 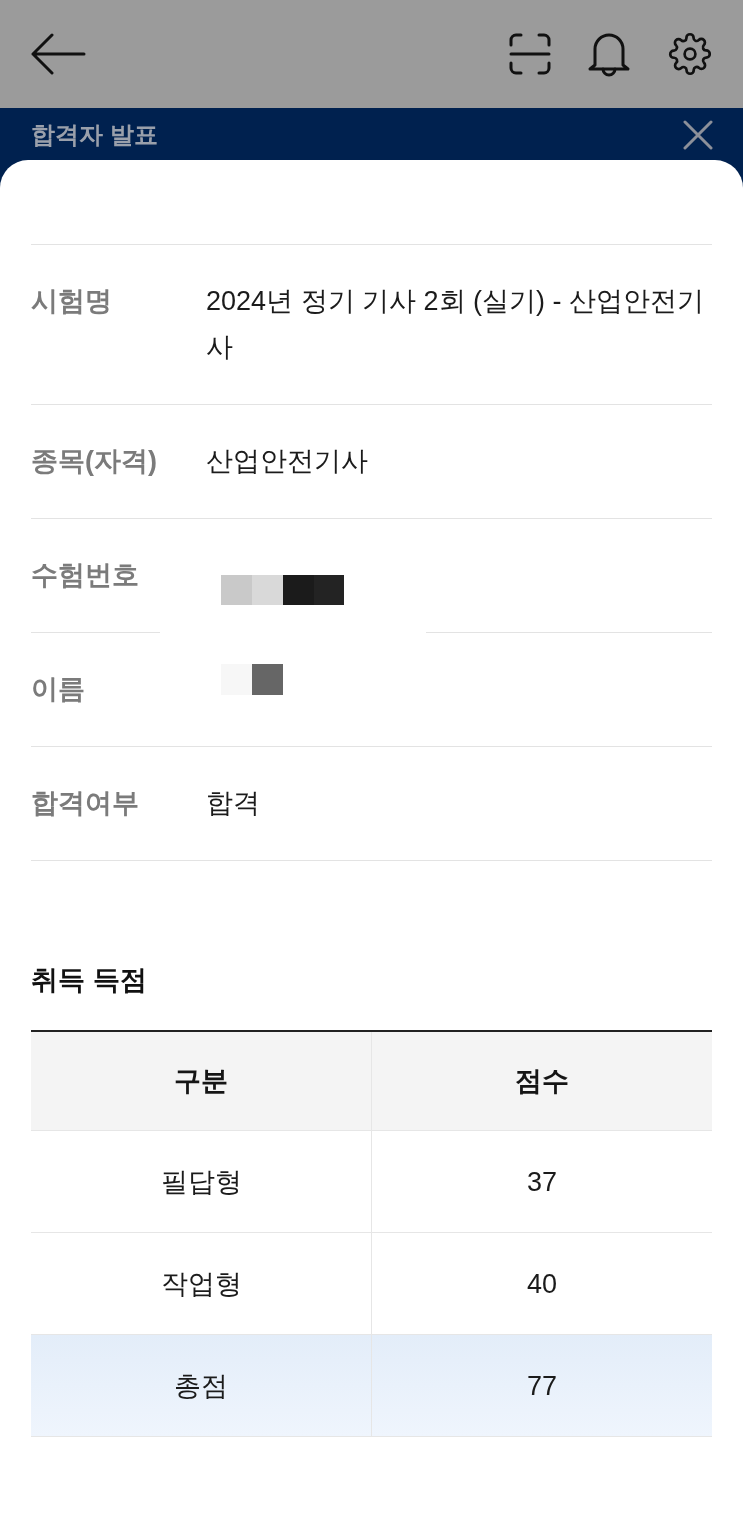 I want to click on field-label: 합격여부, so click(x=85, y=803).